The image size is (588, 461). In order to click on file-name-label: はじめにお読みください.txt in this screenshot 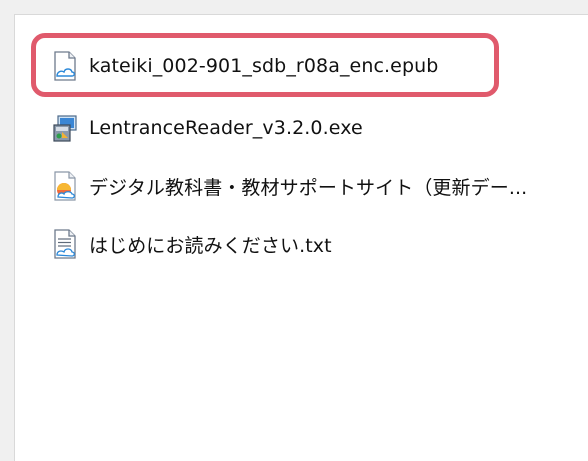, I will do `click(210, 245)`.